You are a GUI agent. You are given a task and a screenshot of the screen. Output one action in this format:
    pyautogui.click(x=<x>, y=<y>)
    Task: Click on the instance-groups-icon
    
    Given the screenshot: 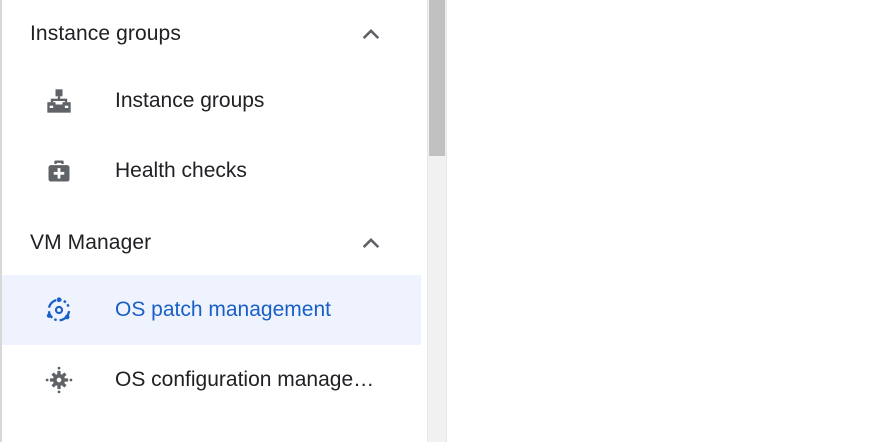 What is the action you would take?
    pyautogui.click(x=59, y=101)
    